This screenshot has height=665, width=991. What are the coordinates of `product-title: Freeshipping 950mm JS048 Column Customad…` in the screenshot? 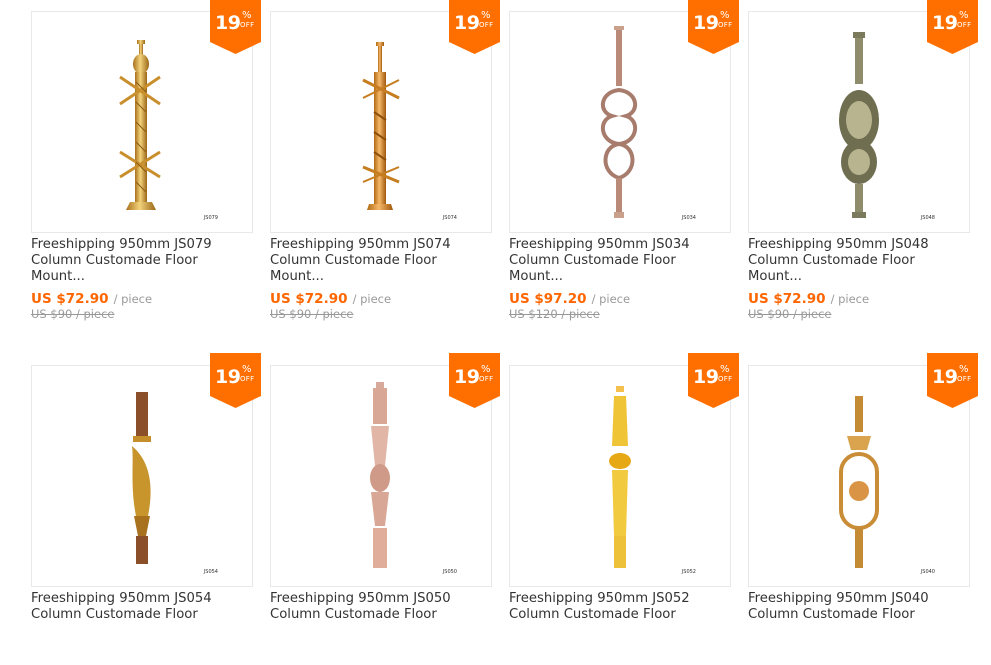 It's located at (859, 261).